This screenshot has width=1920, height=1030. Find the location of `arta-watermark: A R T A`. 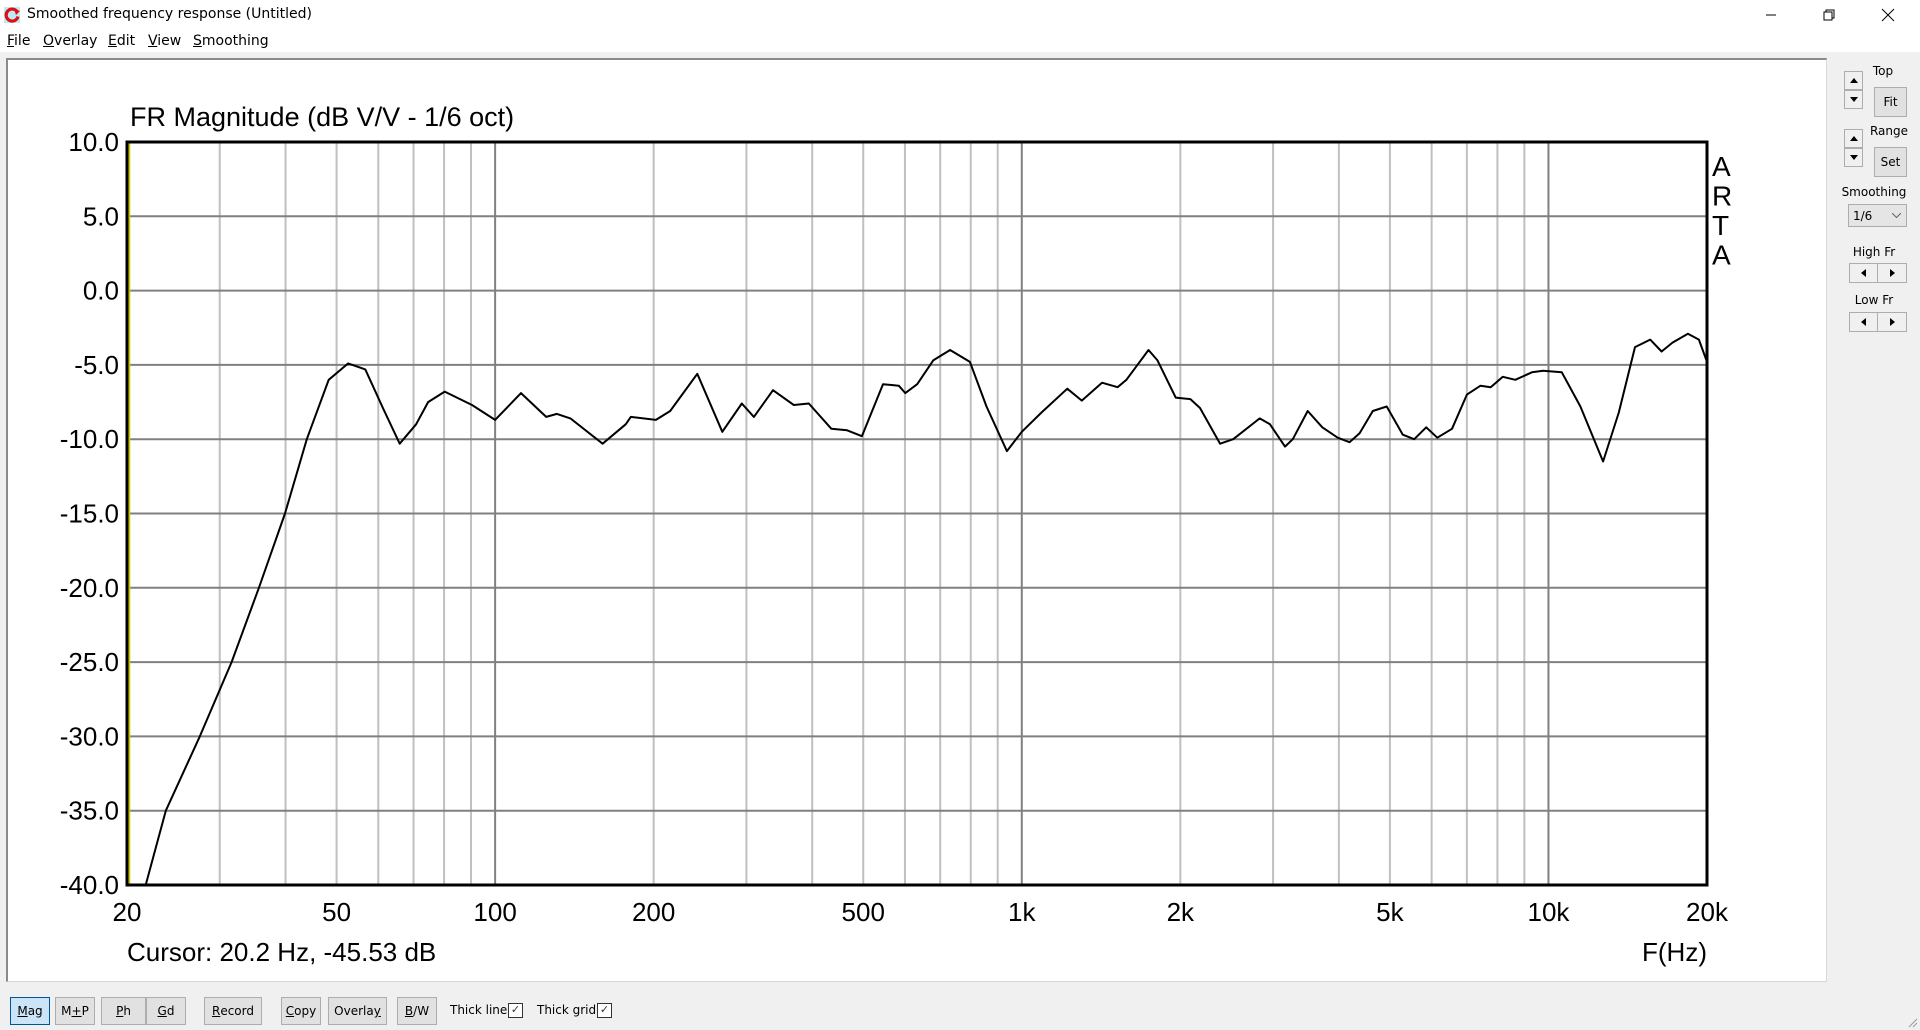

arta-watermark: A R T A is located at coordinates (1722, 211).